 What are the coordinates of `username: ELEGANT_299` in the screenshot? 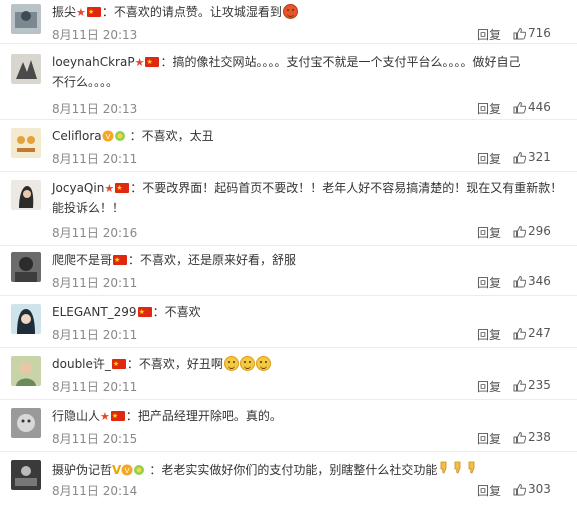 It's located at (94, 312).